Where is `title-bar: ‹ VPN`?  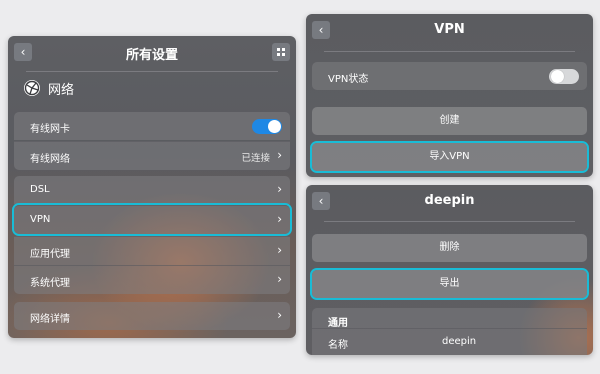
title-bar: ‹ VPN is located at coordinates (449, 31).